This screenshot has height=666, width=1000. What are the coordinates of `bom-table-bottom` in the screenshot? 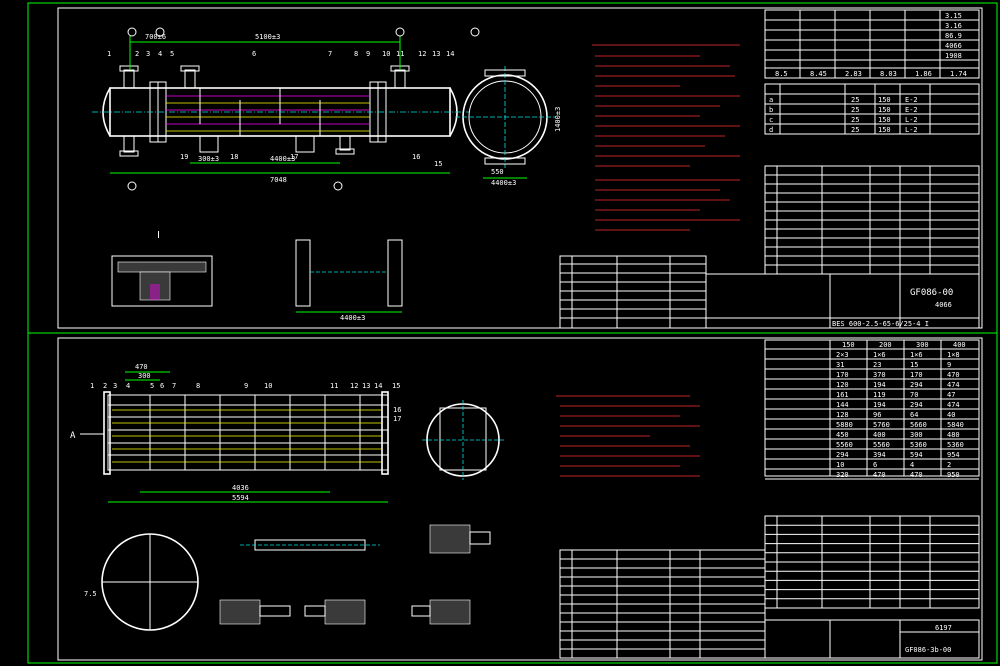 It's located at (769, 587).